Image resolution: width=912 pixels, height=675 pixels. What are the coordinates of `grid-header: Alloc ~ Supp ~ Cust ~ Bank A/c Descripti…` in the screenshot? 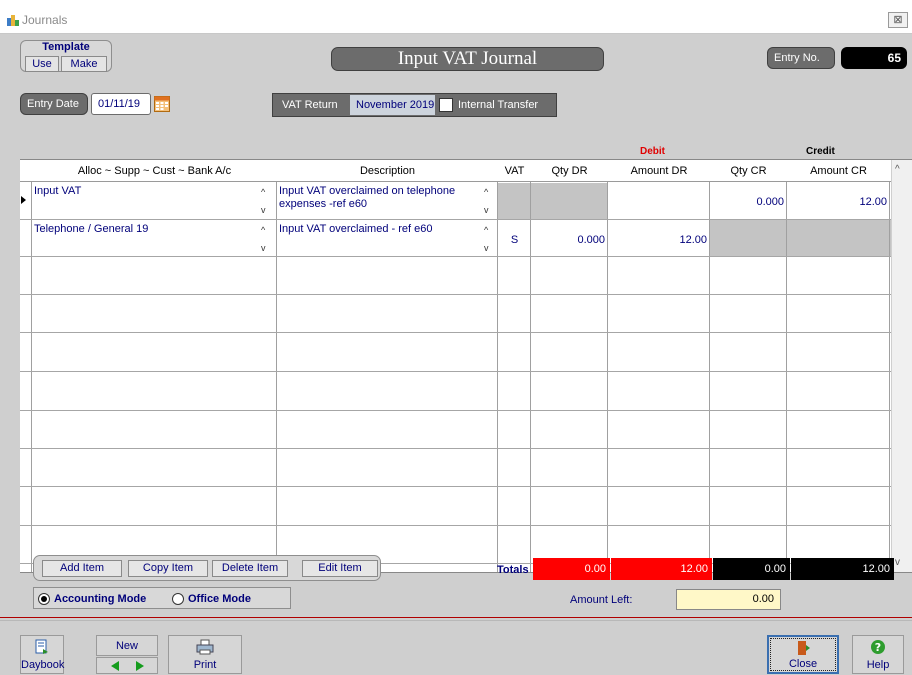 It's located at (466, 171).